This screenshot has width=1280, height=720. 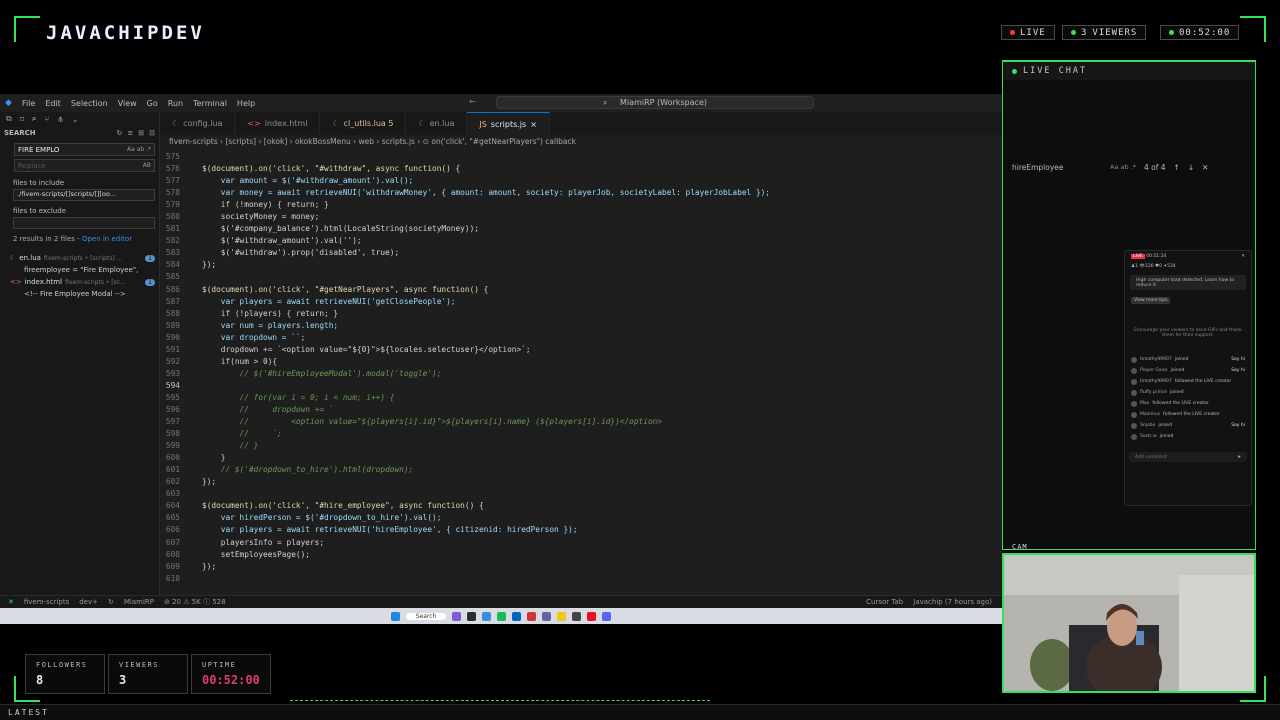 I want to click on code-line: 599 // }, so click(x=581, y=446).